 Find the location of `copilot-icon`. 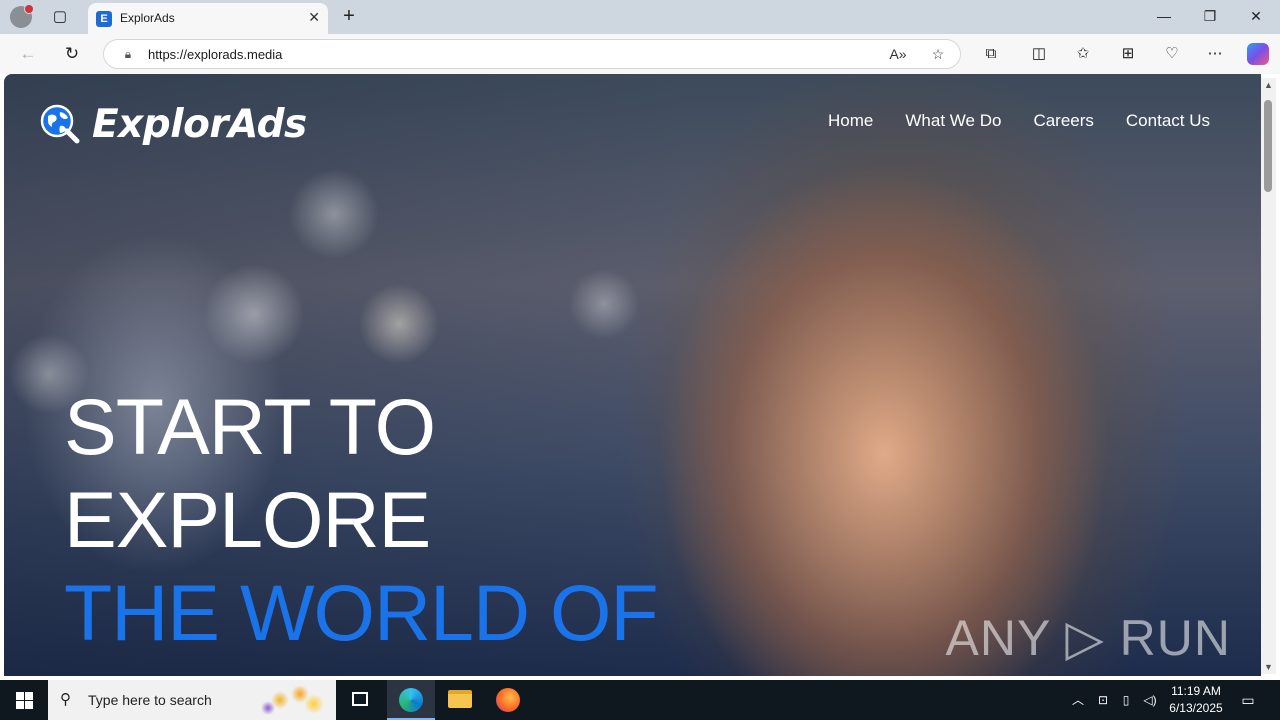

copilot-icon is located at coordinates (1258, 54).